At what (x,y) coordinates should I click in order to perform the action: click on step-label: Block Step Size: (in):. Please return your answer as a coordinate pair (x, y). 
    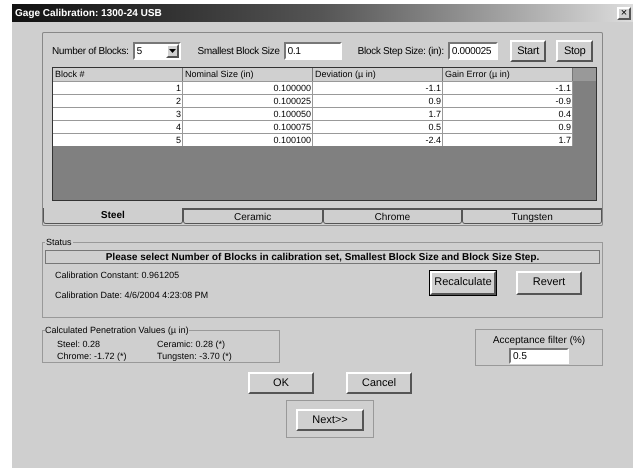
    Looking at the image, I should click on (401, 51).